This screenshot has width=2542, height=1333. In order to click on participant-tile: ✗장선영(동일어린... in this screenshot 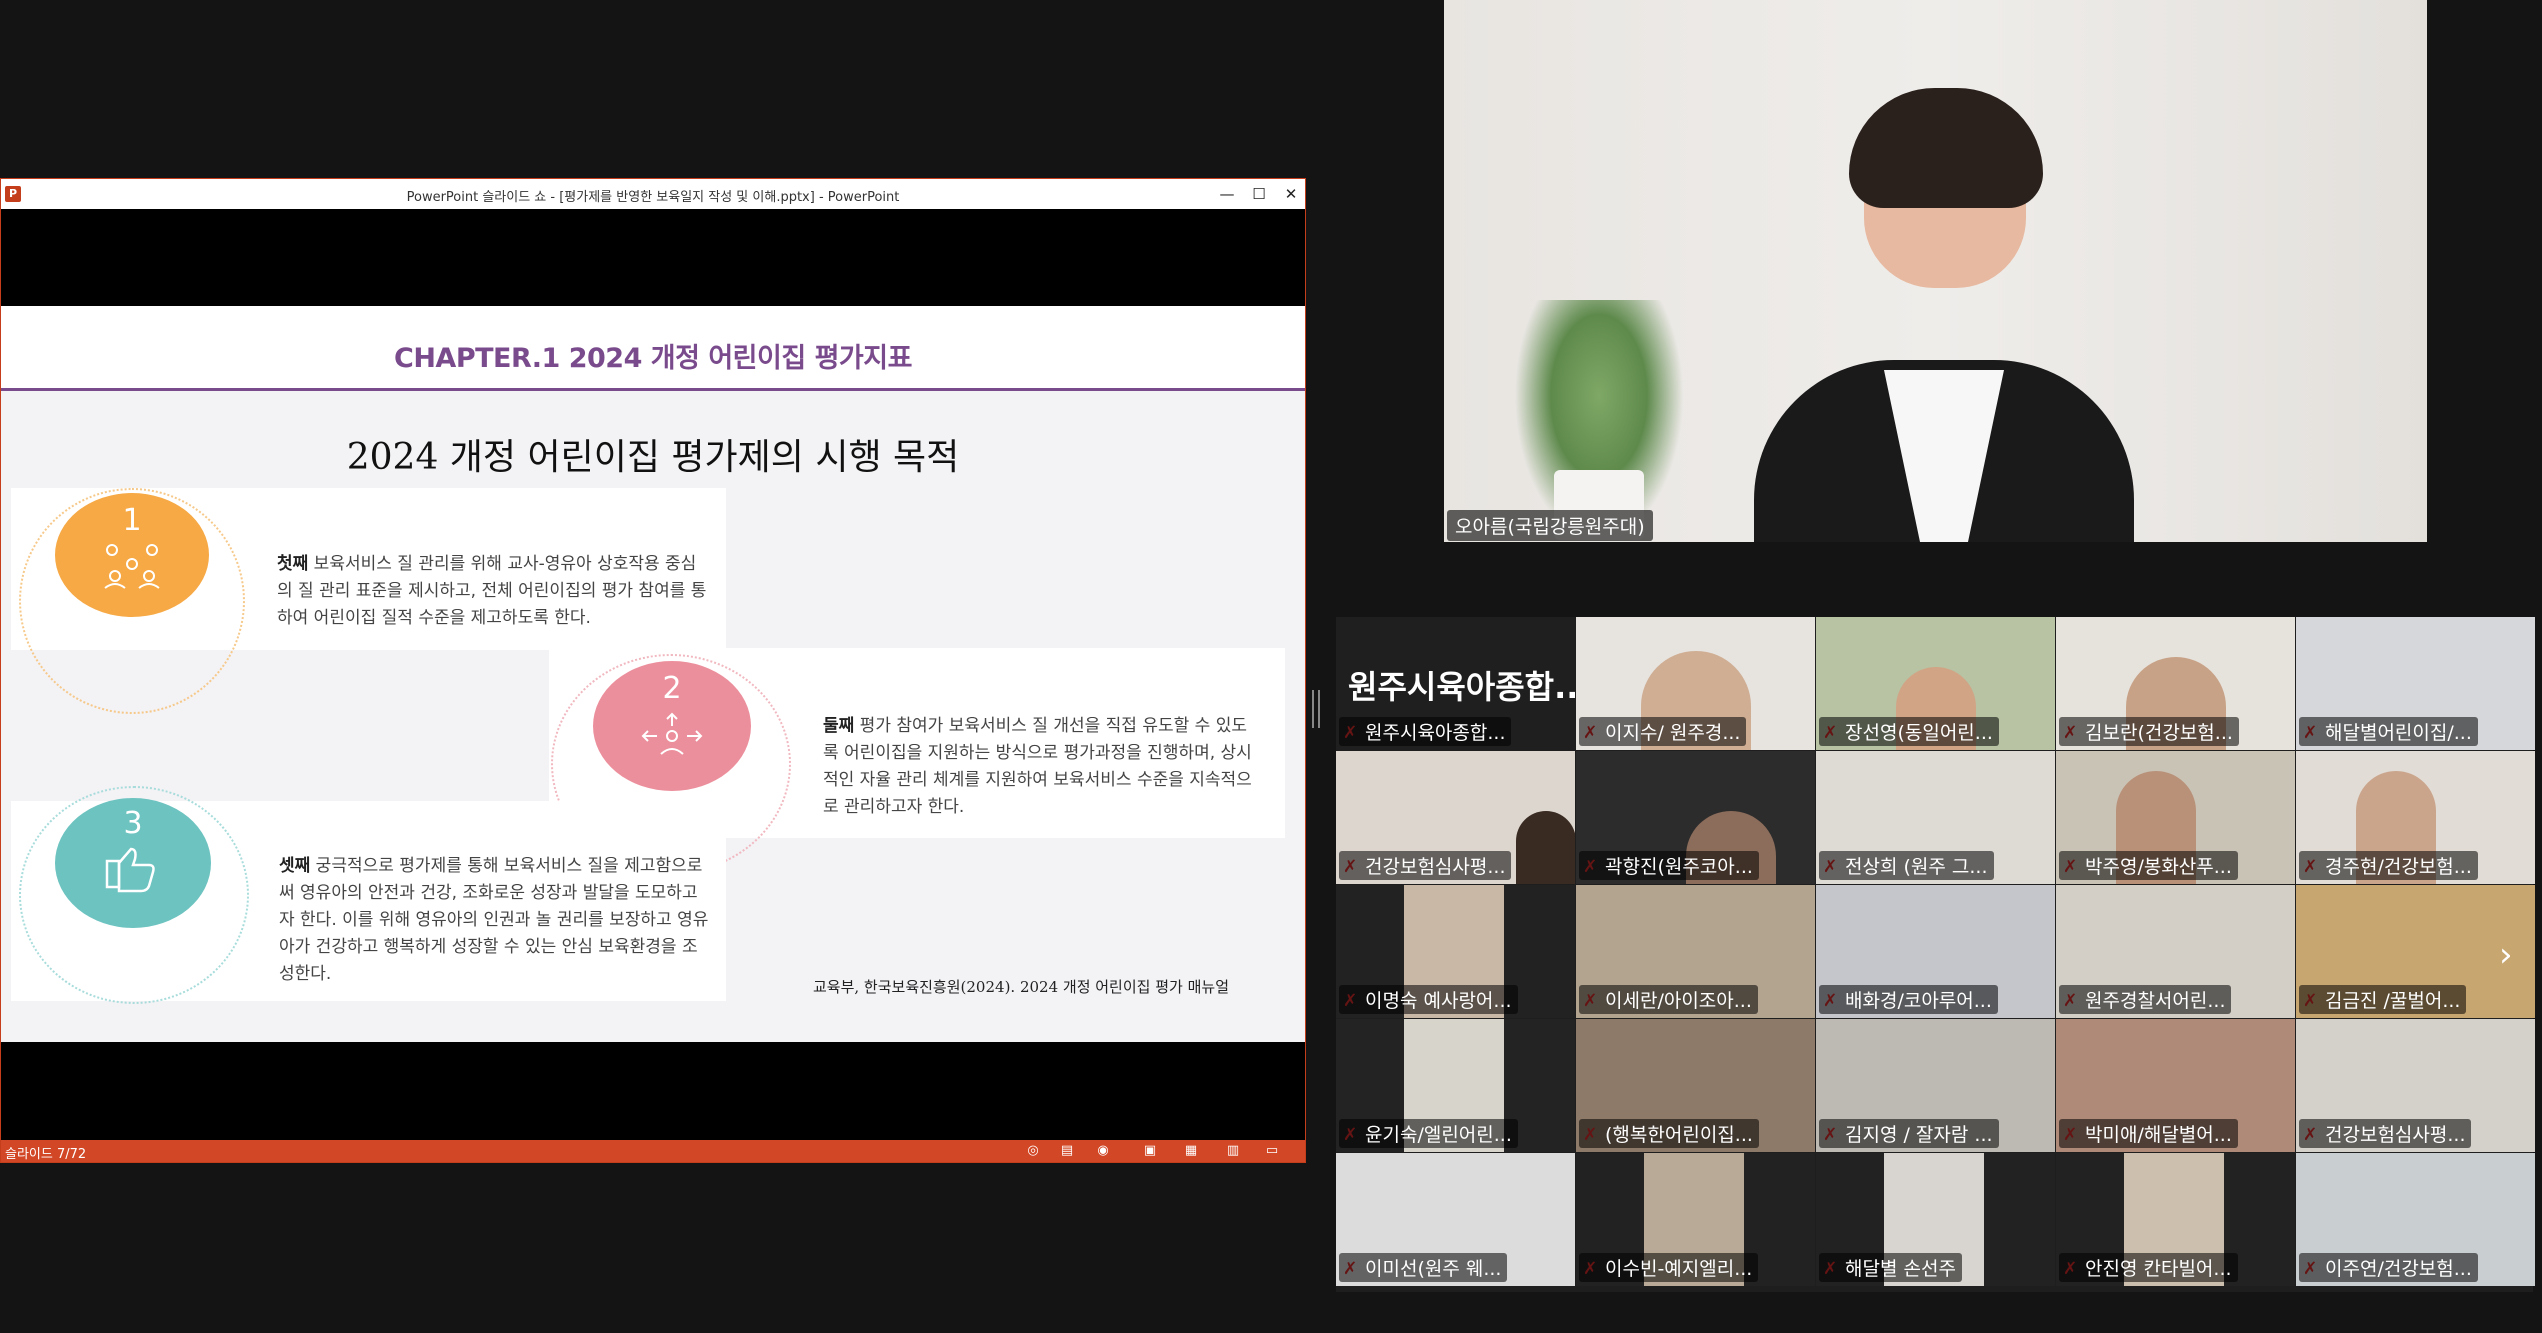, I will do `click(1935, 683)`.